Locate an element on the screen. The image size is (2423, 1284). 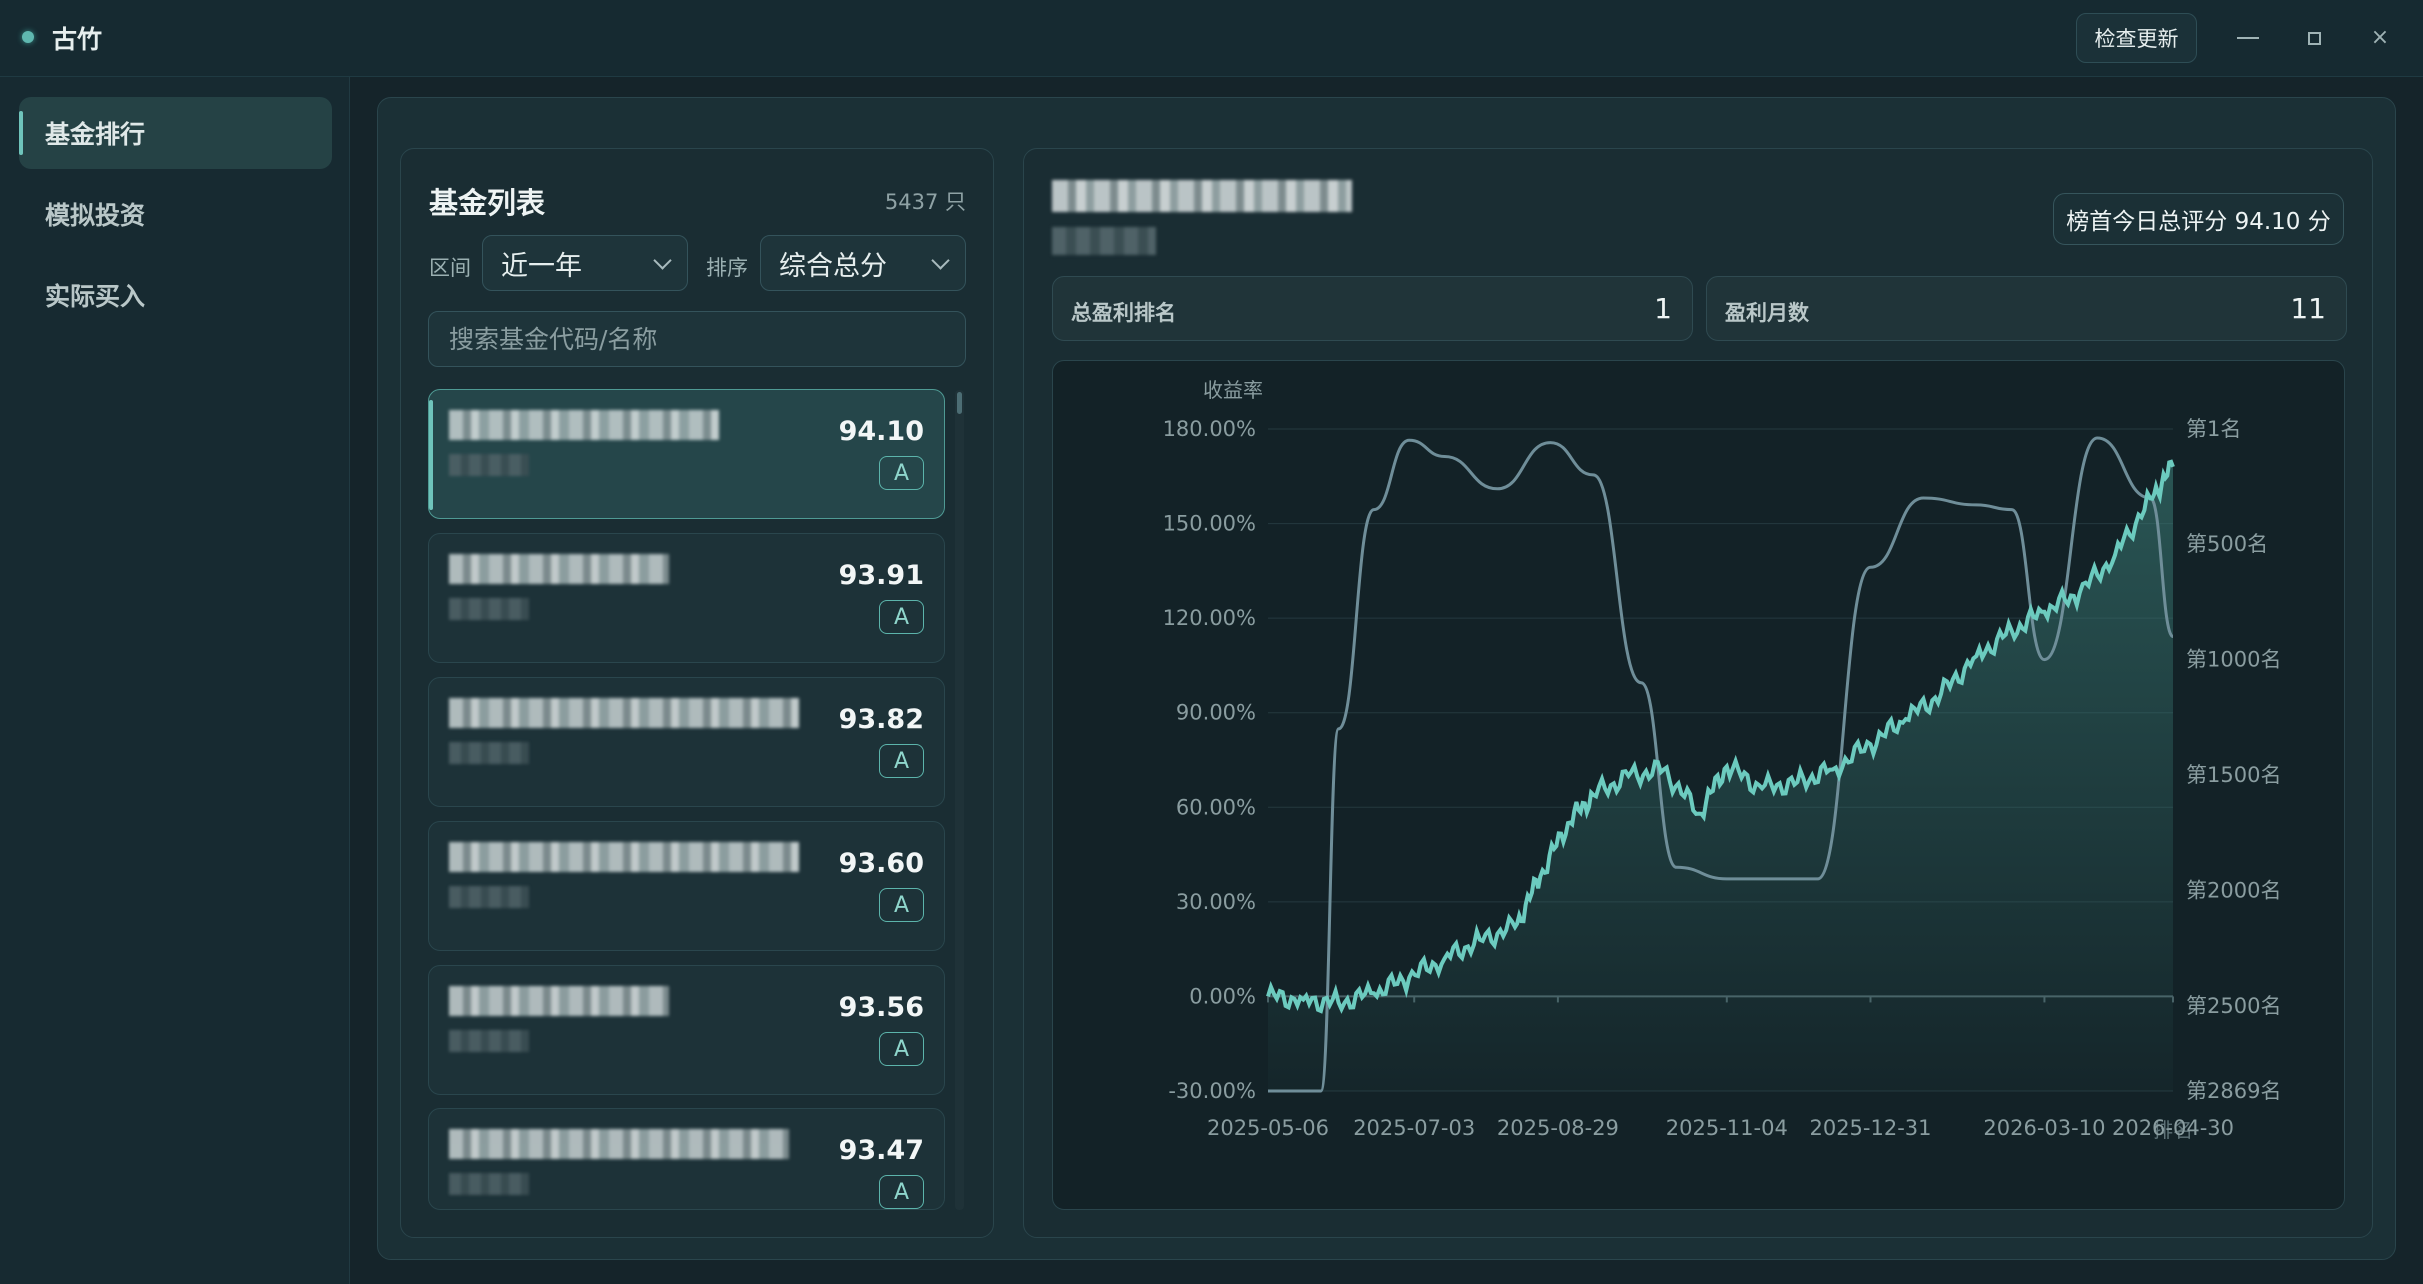
x-tick-label: 2025-12-31 is located at coordinates (1870, 1128).